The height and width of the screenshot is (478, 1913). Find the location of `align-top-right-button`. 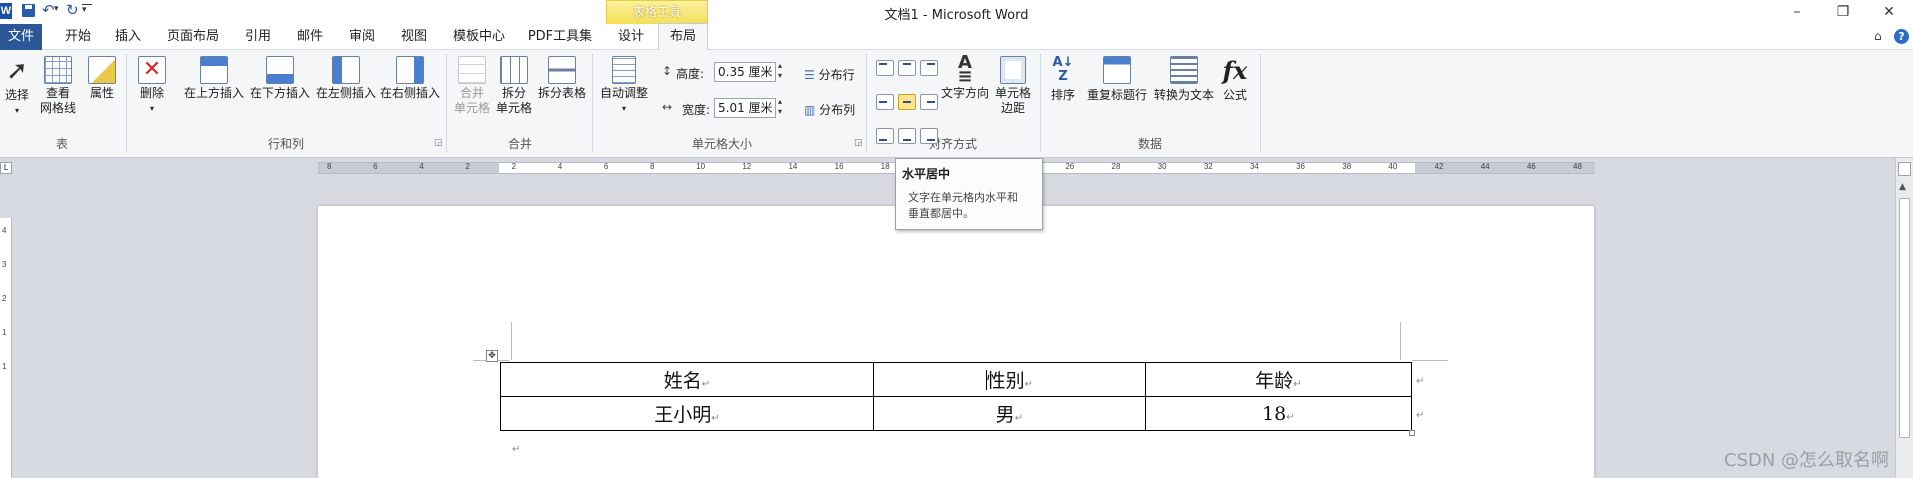

align-top-right-button is located at coordinates (929, 68).